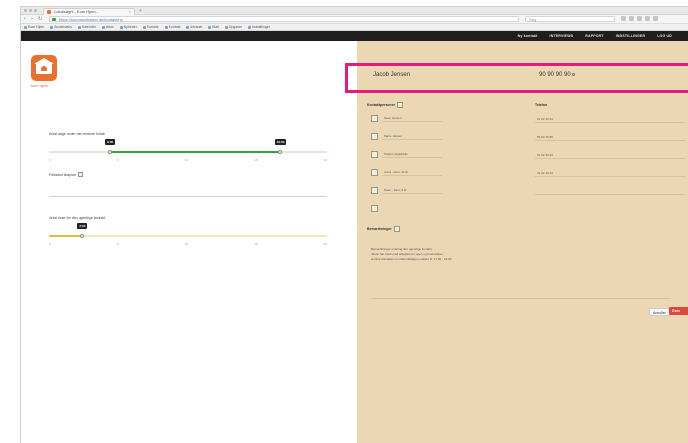 This screenshot has width=688, height=443. What do you see at coordinates (400, 105) in the screenshot?
I see `contacts-section-checkbox` at bounding box center [400, 105].